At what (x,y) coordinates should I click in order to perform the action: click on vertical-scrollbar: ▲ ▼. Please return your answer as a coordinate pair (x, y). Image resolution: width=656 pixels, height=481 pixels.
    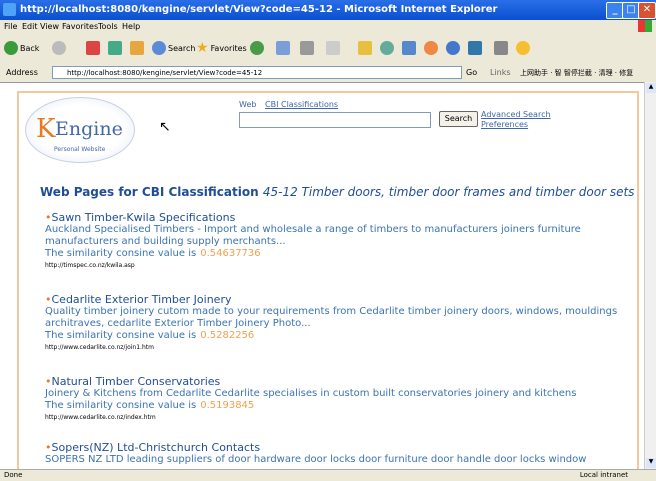
    Looking at the image, I should click on (650, 275).